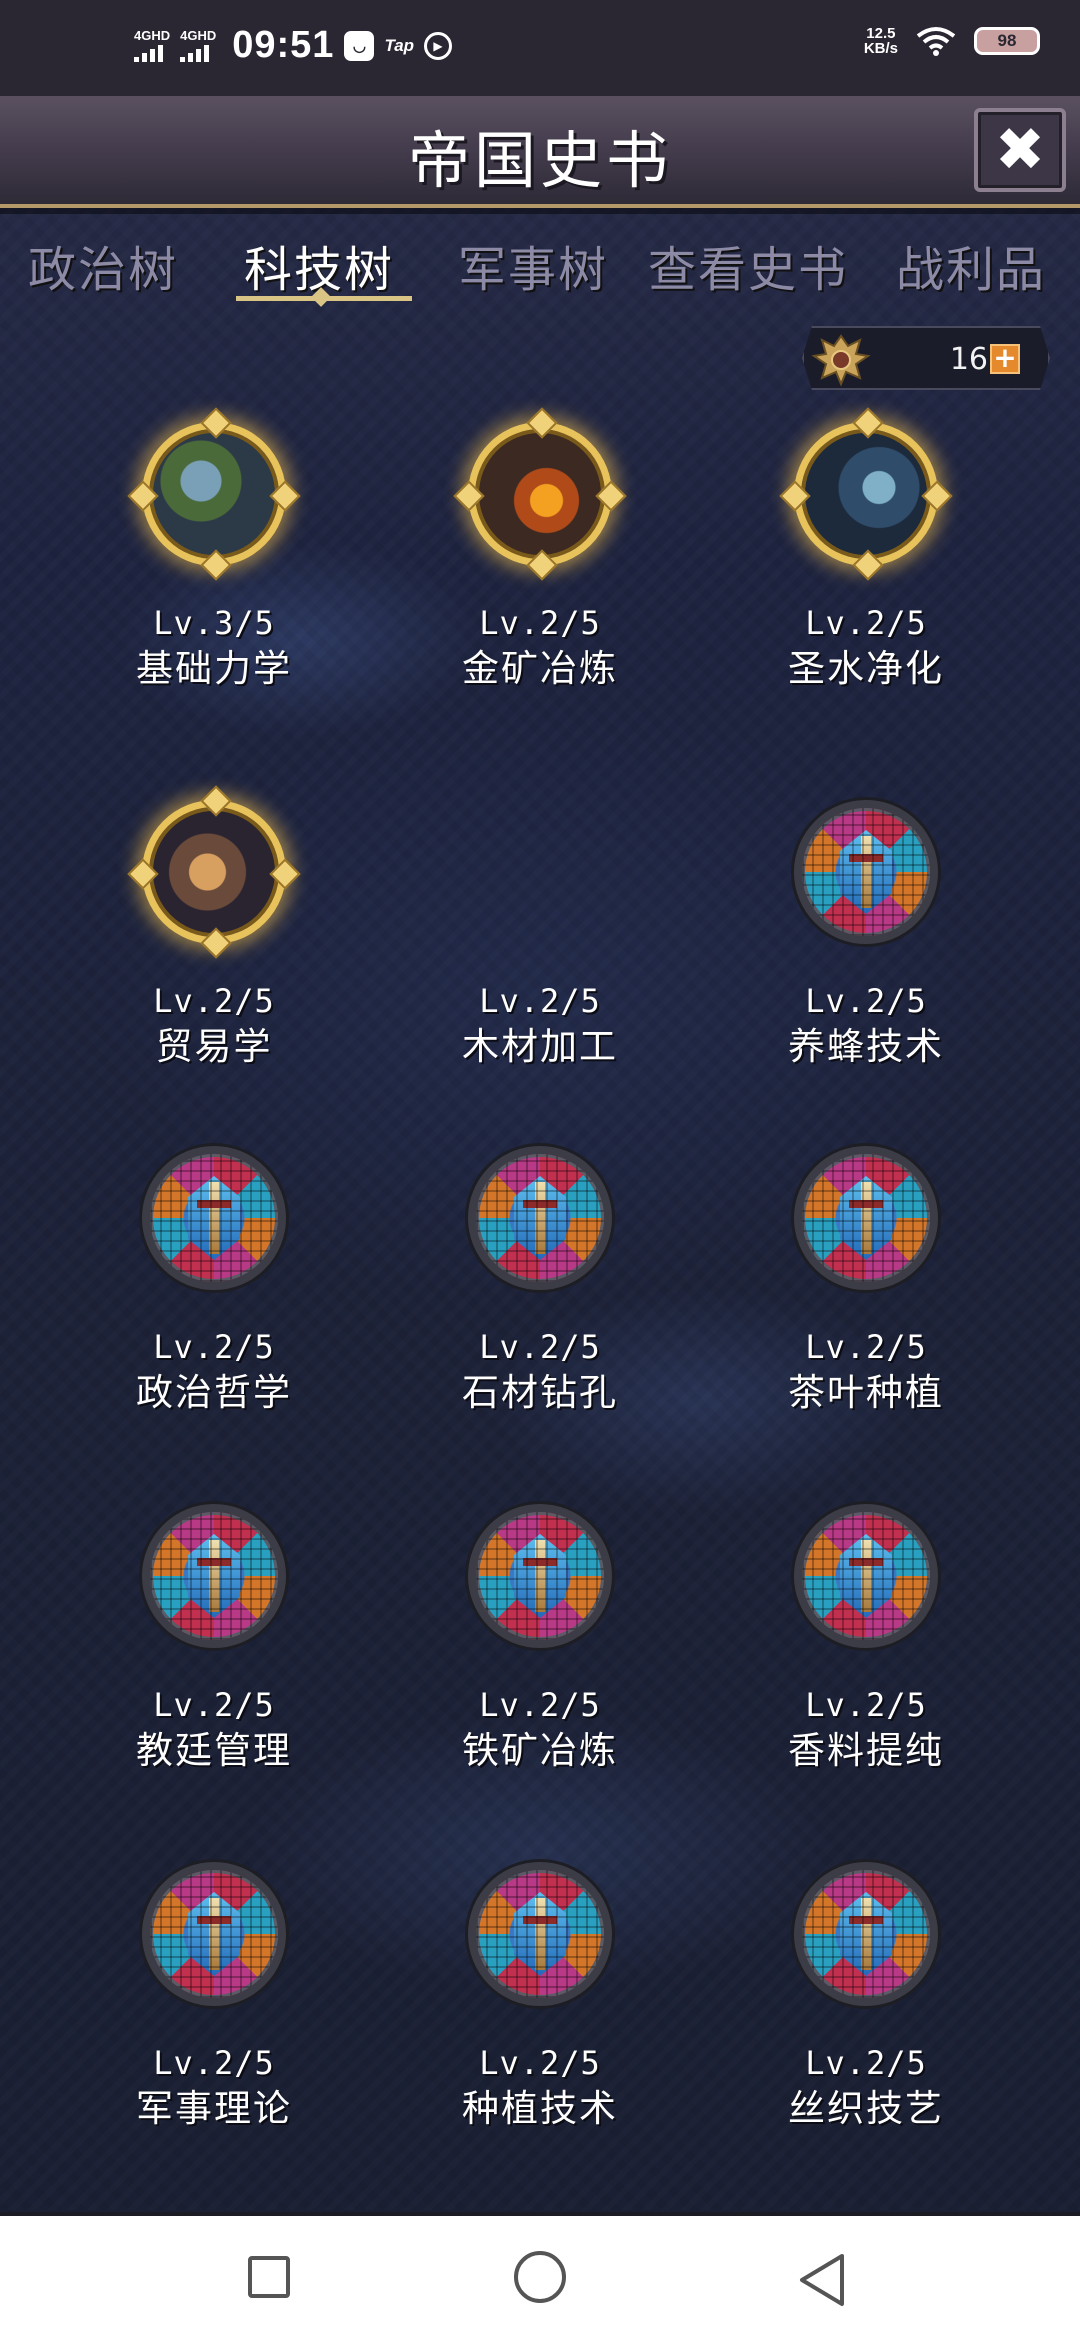 Image resolution: width=1080 pixels, height=2344 pixels. Describe the element at coordinates (539, 160) in the screenshot. I see `page-title: 帝国史书` at that location.